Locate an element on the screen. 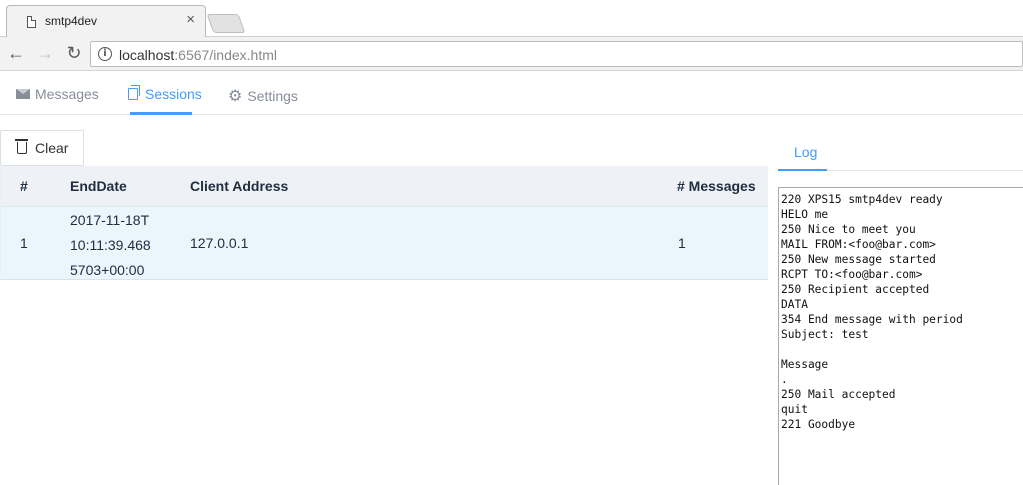 This screenshot has width=1023, height=485. log-line: . is located at coordinates (784, 379).